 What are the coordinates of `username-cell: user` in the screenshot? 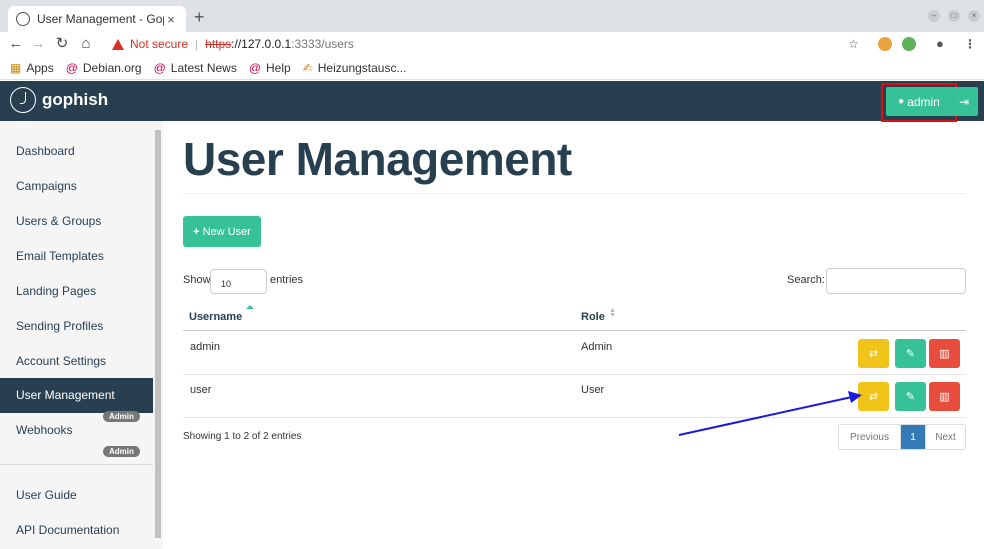 It's located at (201, 390).